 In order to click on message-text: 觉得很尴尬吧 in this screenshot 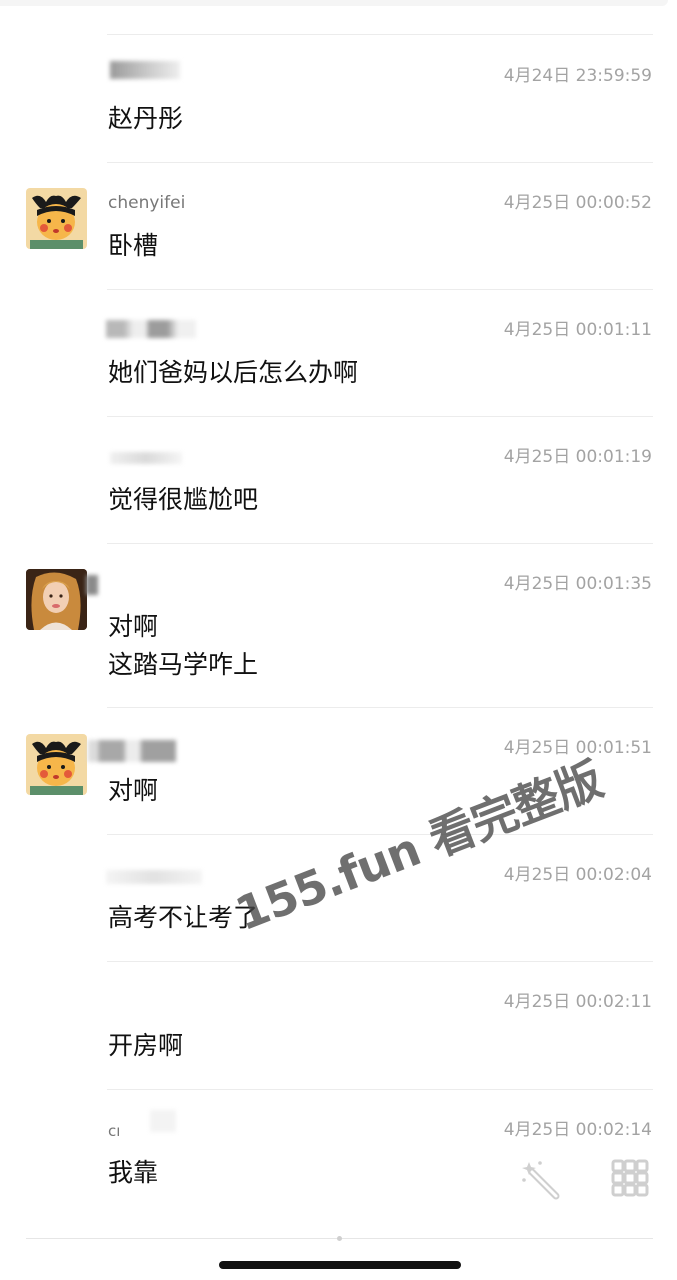, I will do `click(183, 499)`.